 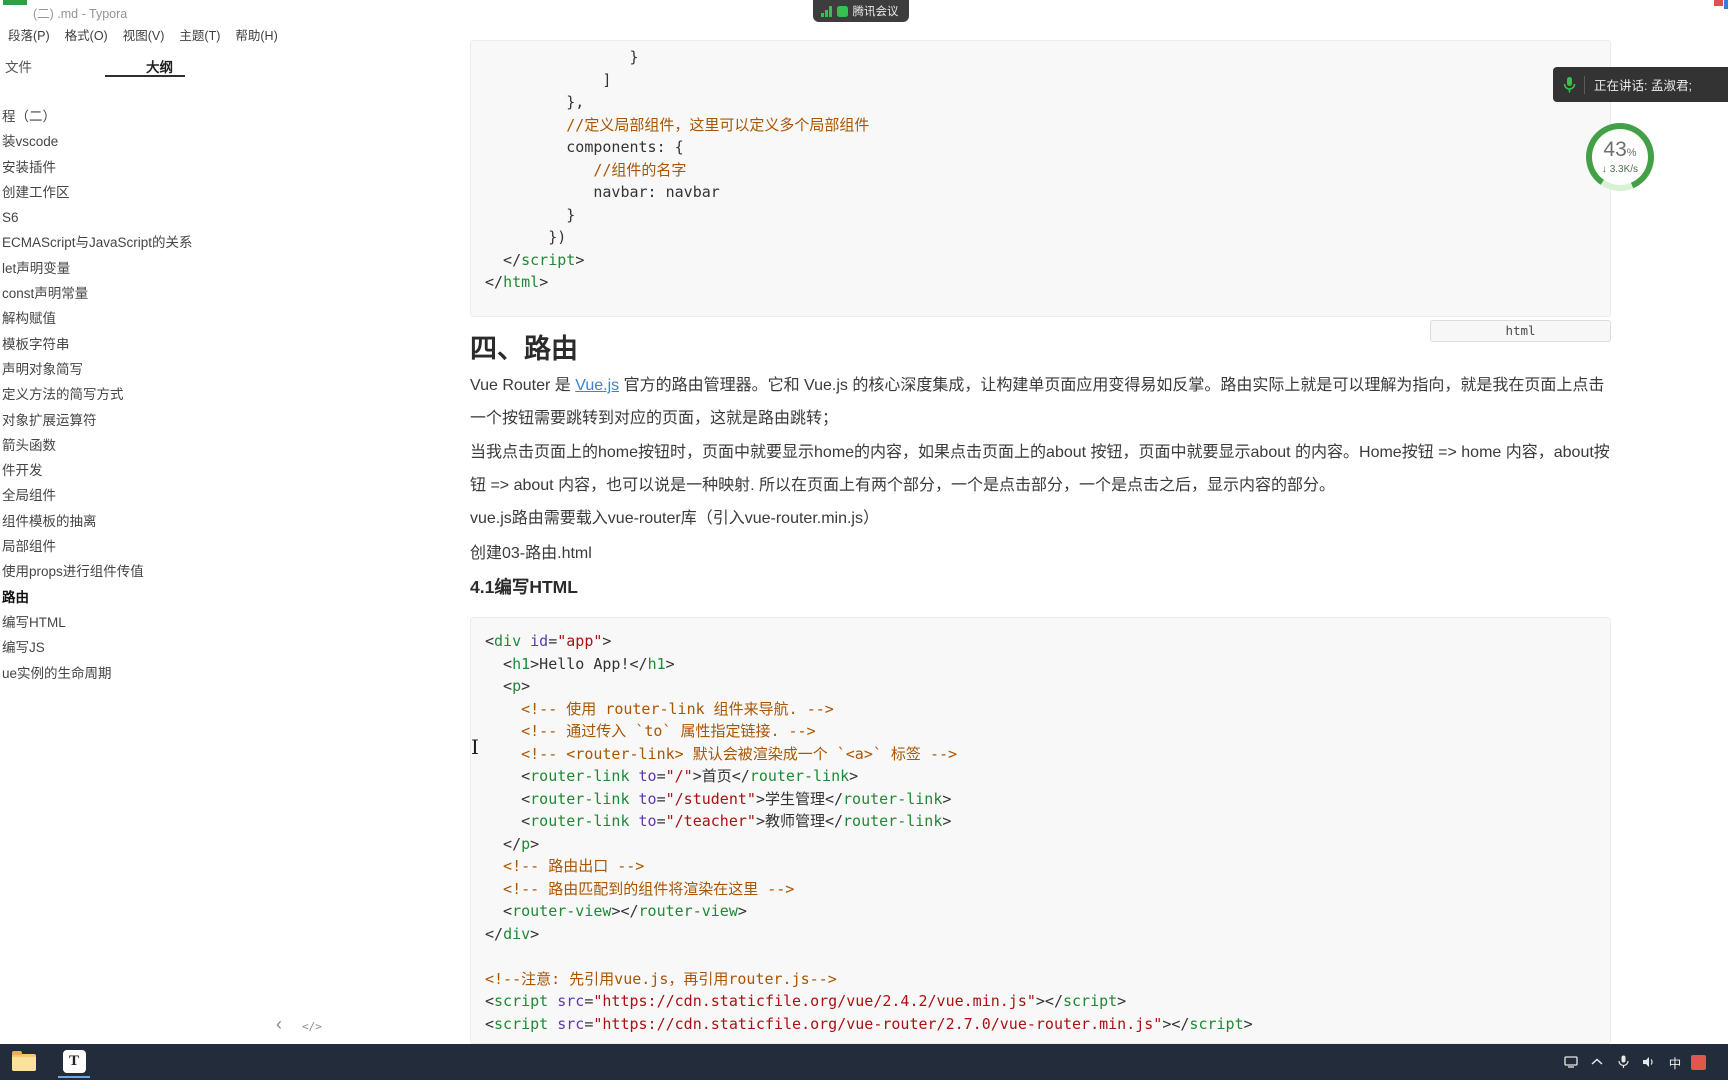 What do you see at coordinates (1631, 152) in the screenshot?
I see `network-percent-sign: %` at bounding box center [1631, 152].